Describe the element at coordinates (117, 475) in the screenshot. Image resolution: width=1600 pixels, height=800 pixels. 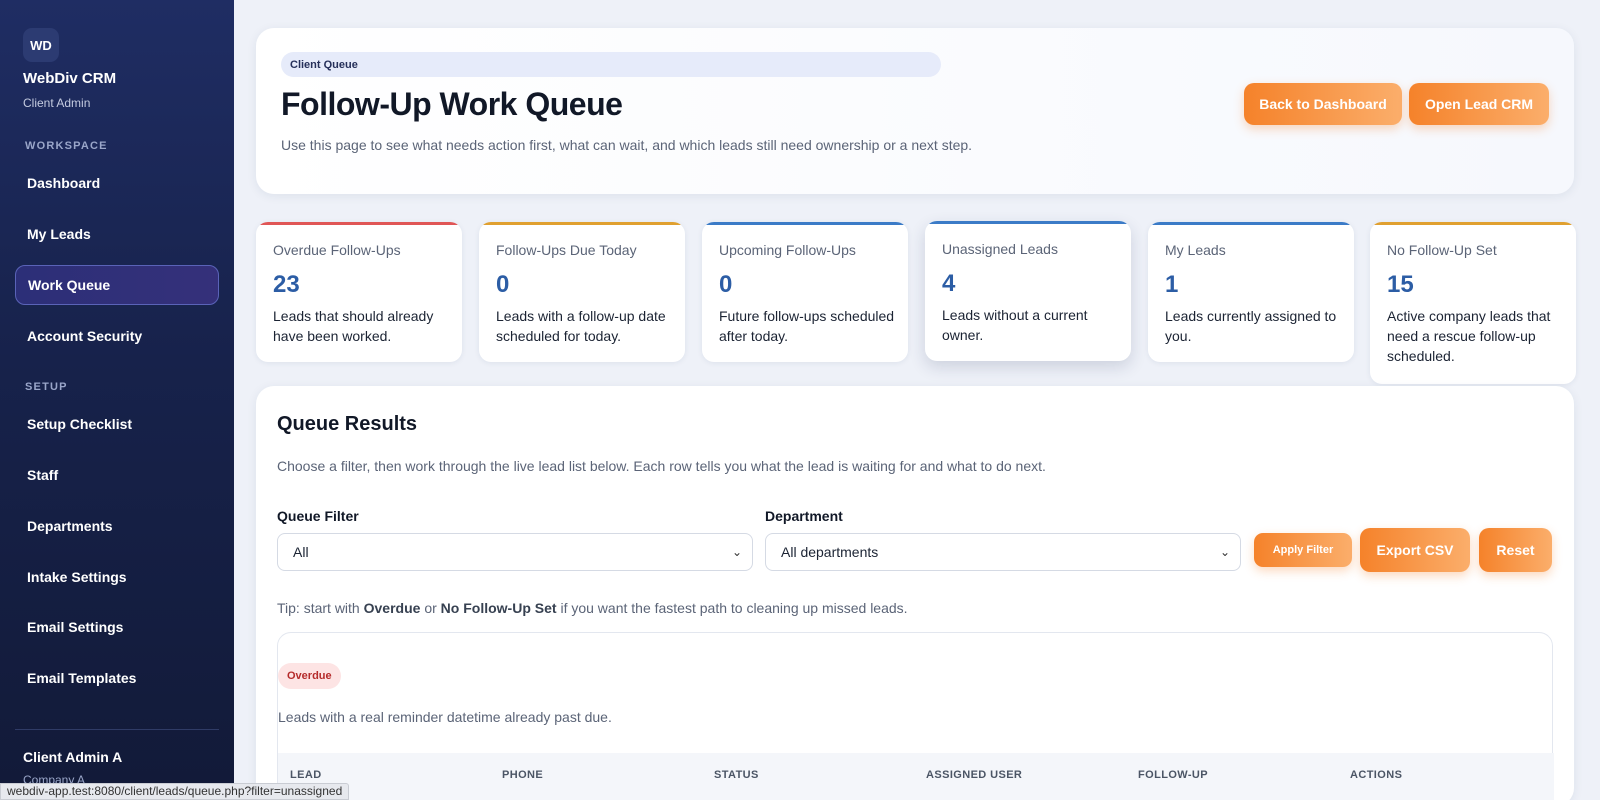
I see `sidebar-item-staff: Staff` at that location.